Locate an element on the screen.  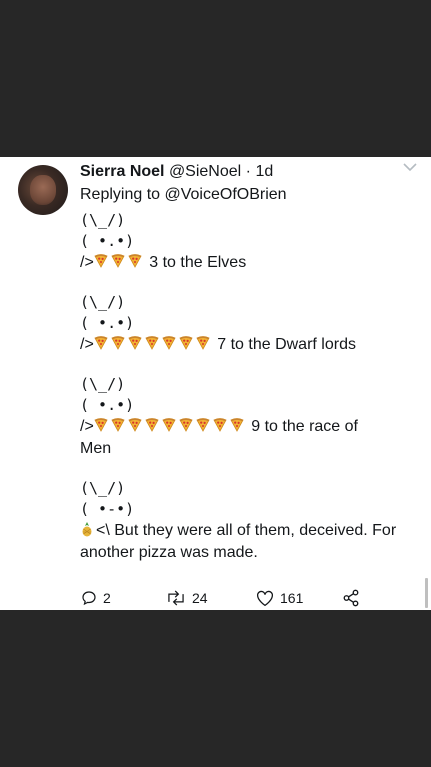
like-button: 161 is located at coordinates (279, 598).